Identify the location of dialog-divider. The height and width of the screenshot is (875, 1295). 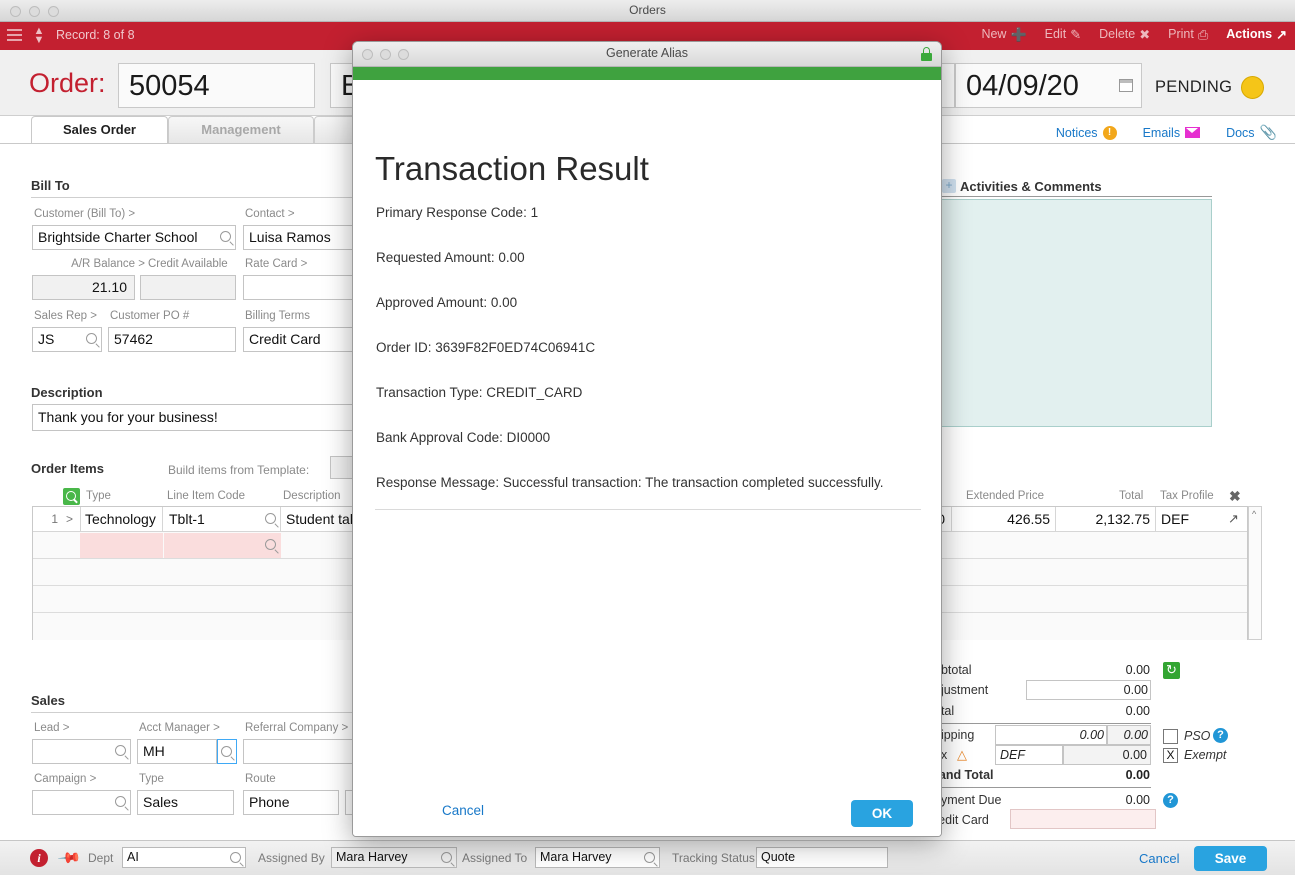
(648, 509).